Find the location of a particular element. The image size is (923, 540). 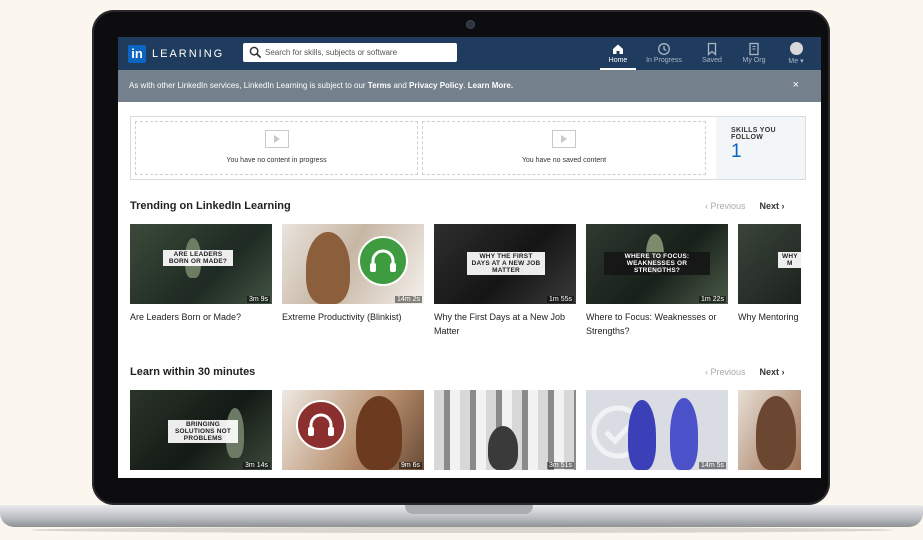

course-card: 14m 5s is located at coordinates (657, 430).